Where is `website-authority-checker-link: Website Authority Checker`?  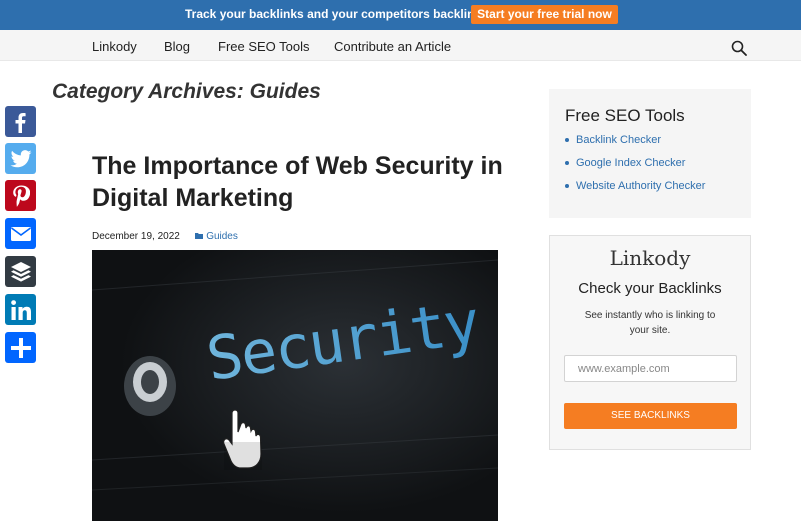 website-authority-checker-link: Website Authority Checker is located at coordinates (640, 186).